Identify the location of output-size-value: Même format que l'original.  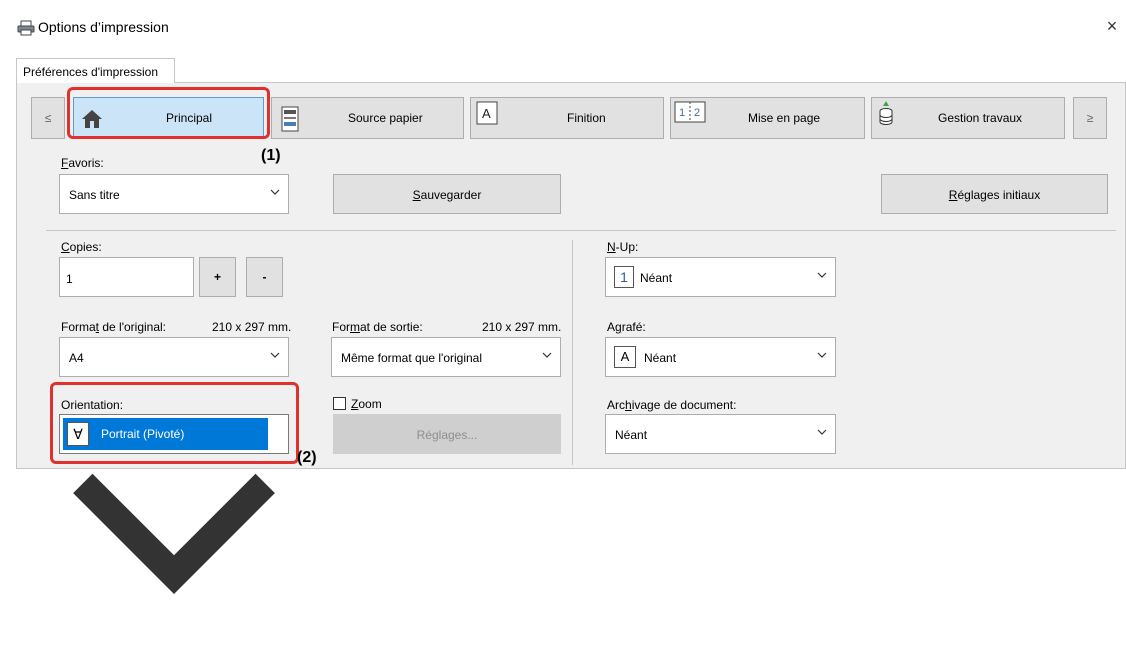
(412, 358).